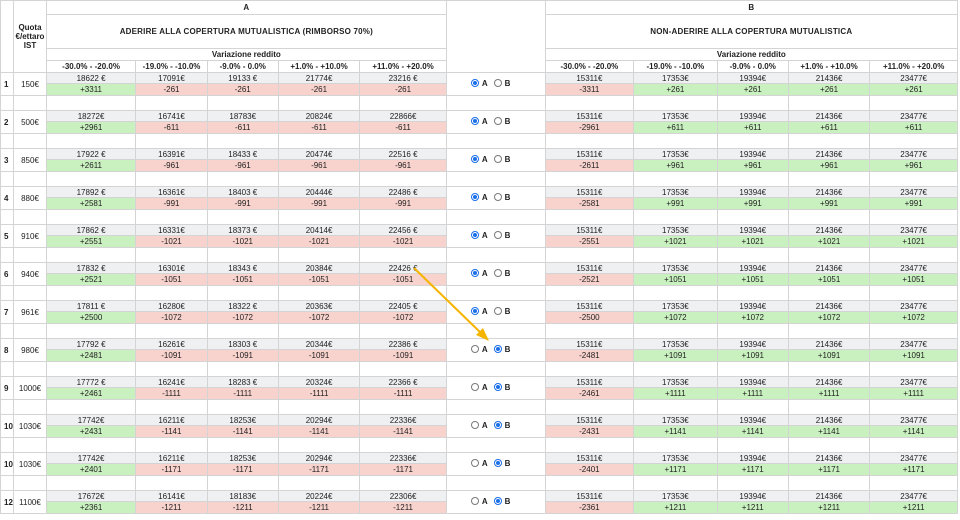  Describe the element at coordinates (319, 154) in the screenshot. I see `a-income-cell: 20474€` at that location.